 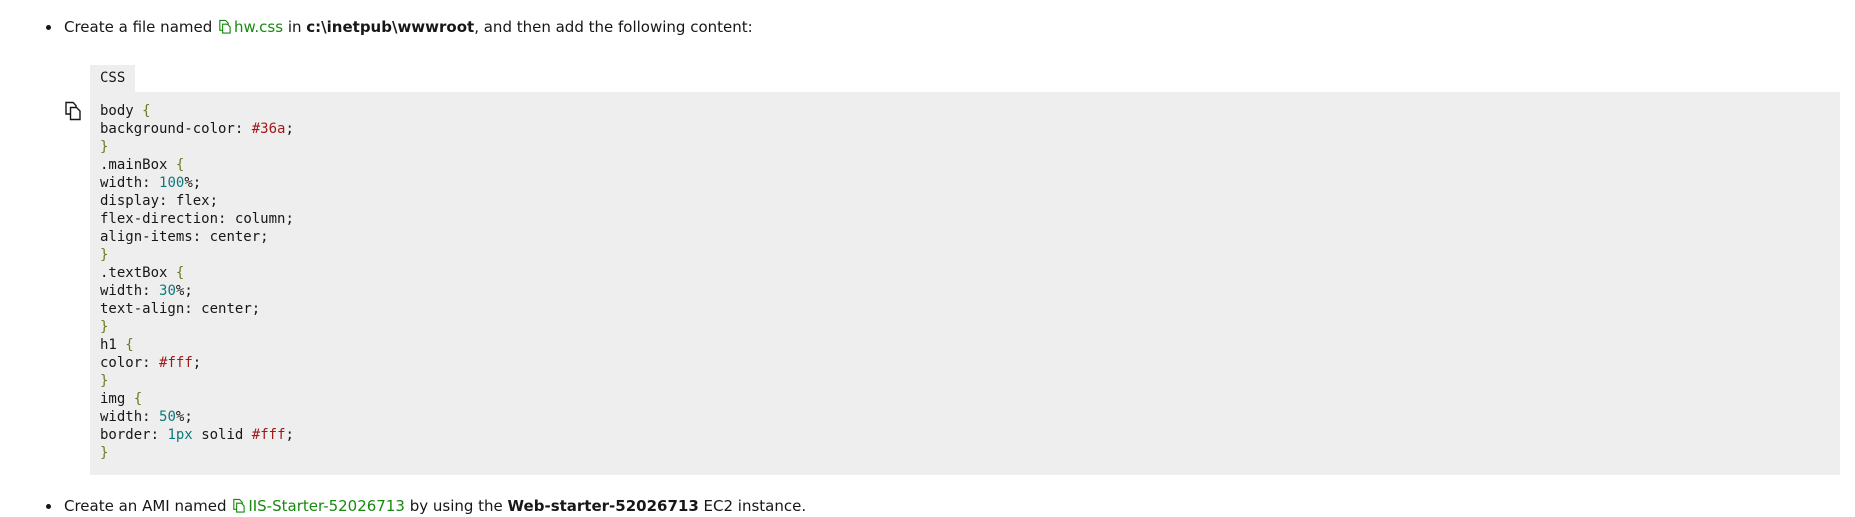 What do you see at coordinates (197, 165) in the screenshot?
I see `code-line: .mainBox {` at bounding box center [197, 165].